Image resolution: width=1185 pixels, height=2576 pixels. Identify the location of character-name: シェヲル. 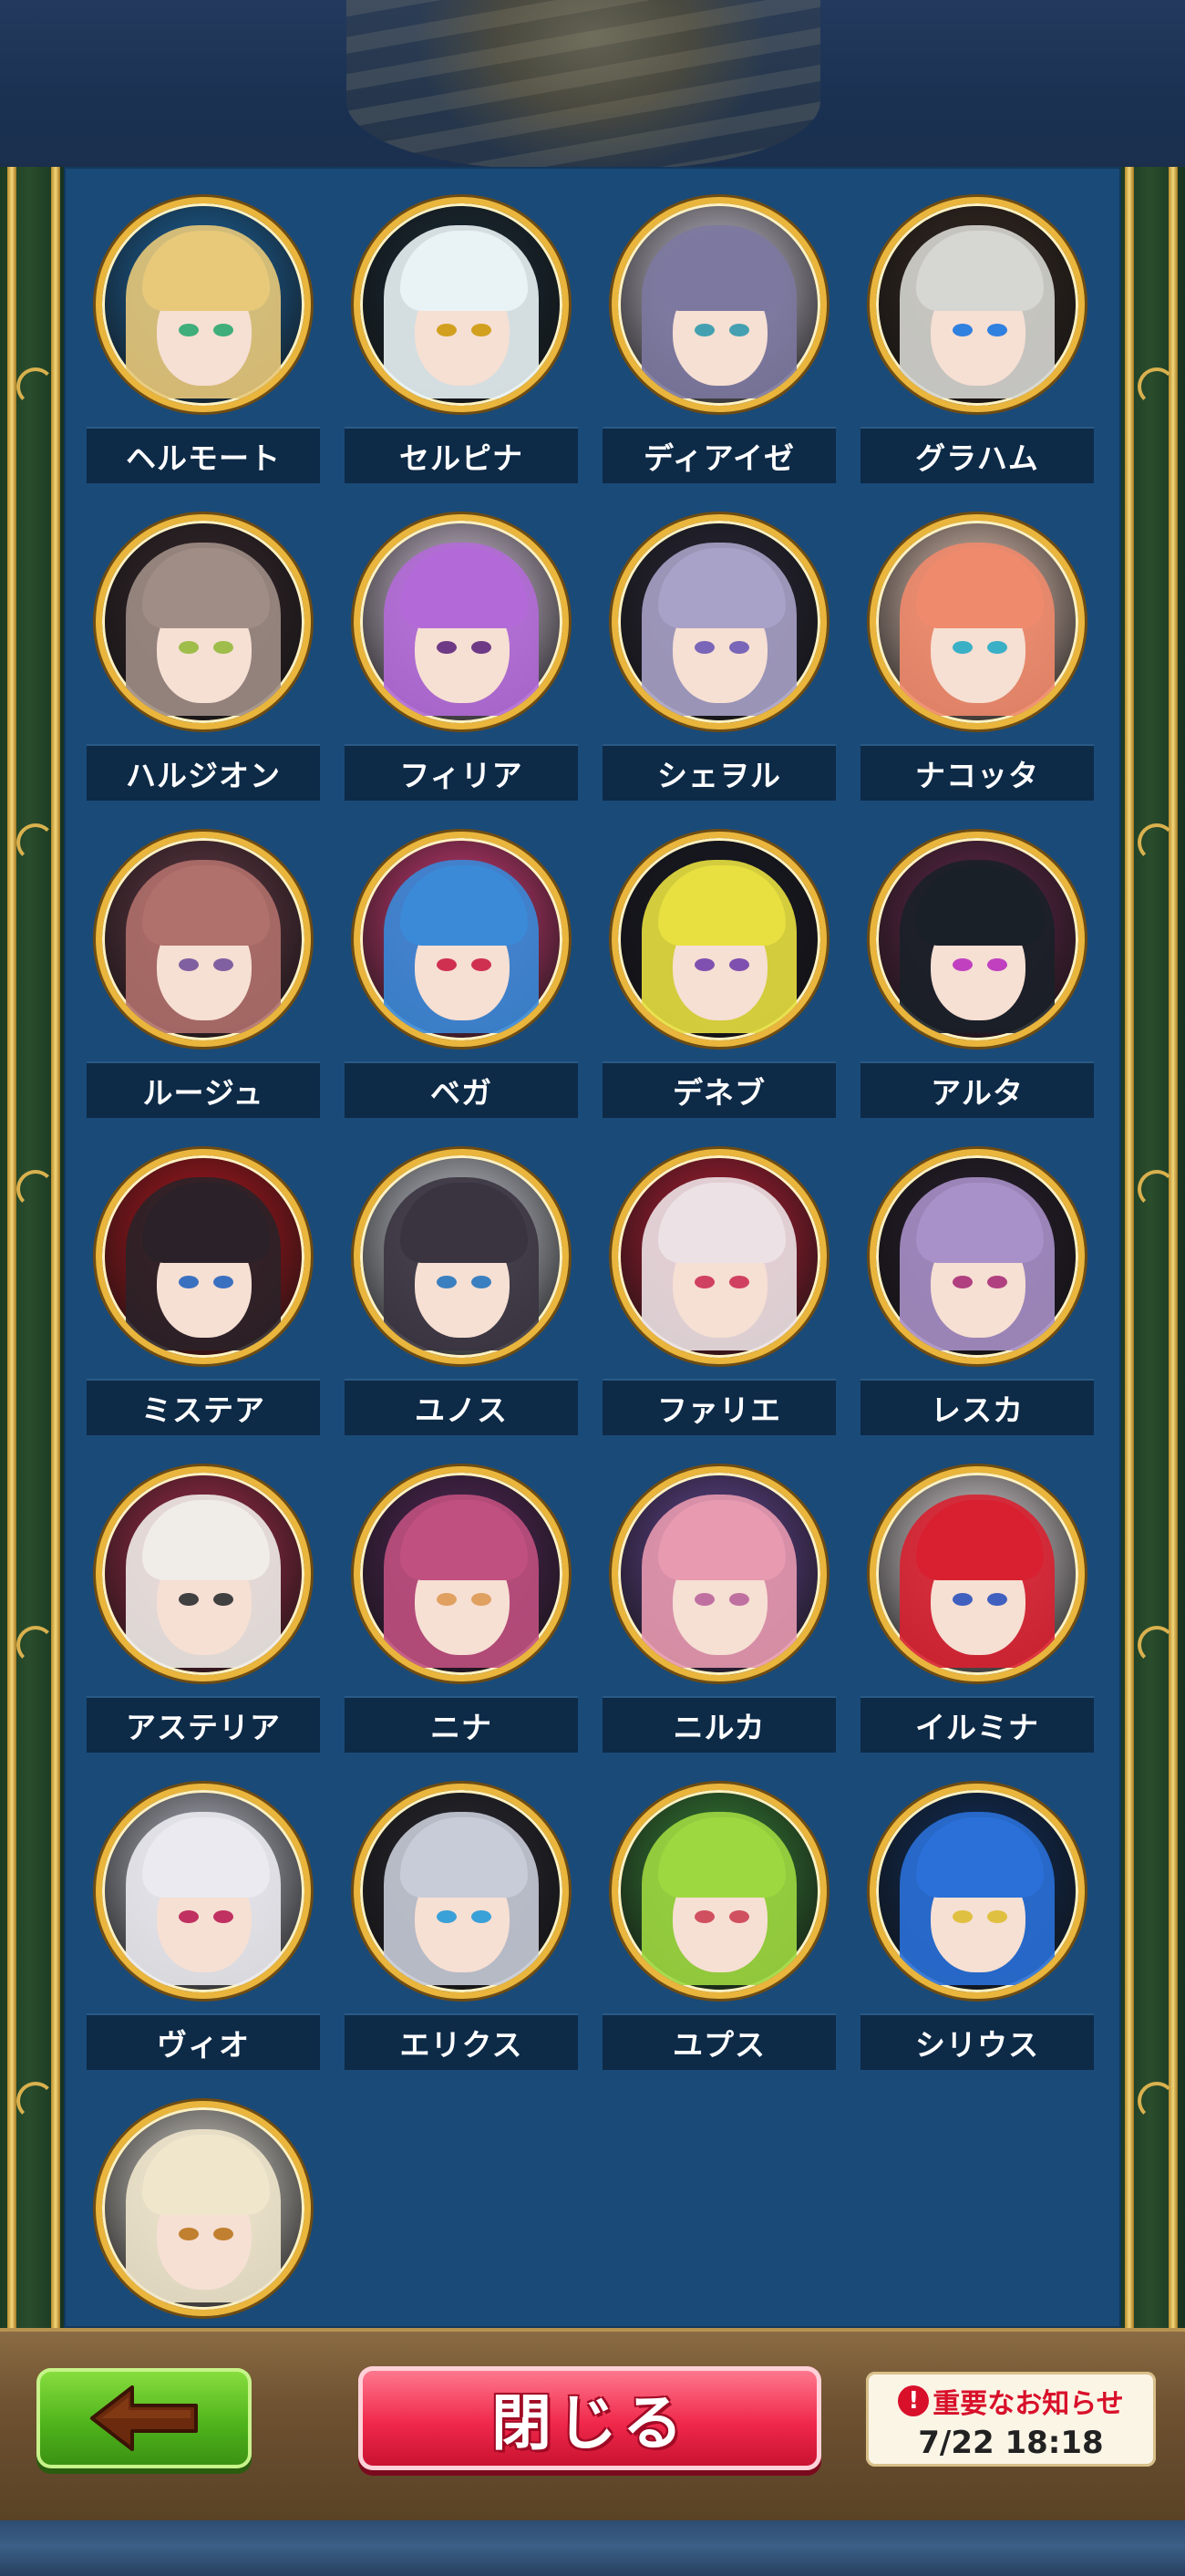
(719, 772).